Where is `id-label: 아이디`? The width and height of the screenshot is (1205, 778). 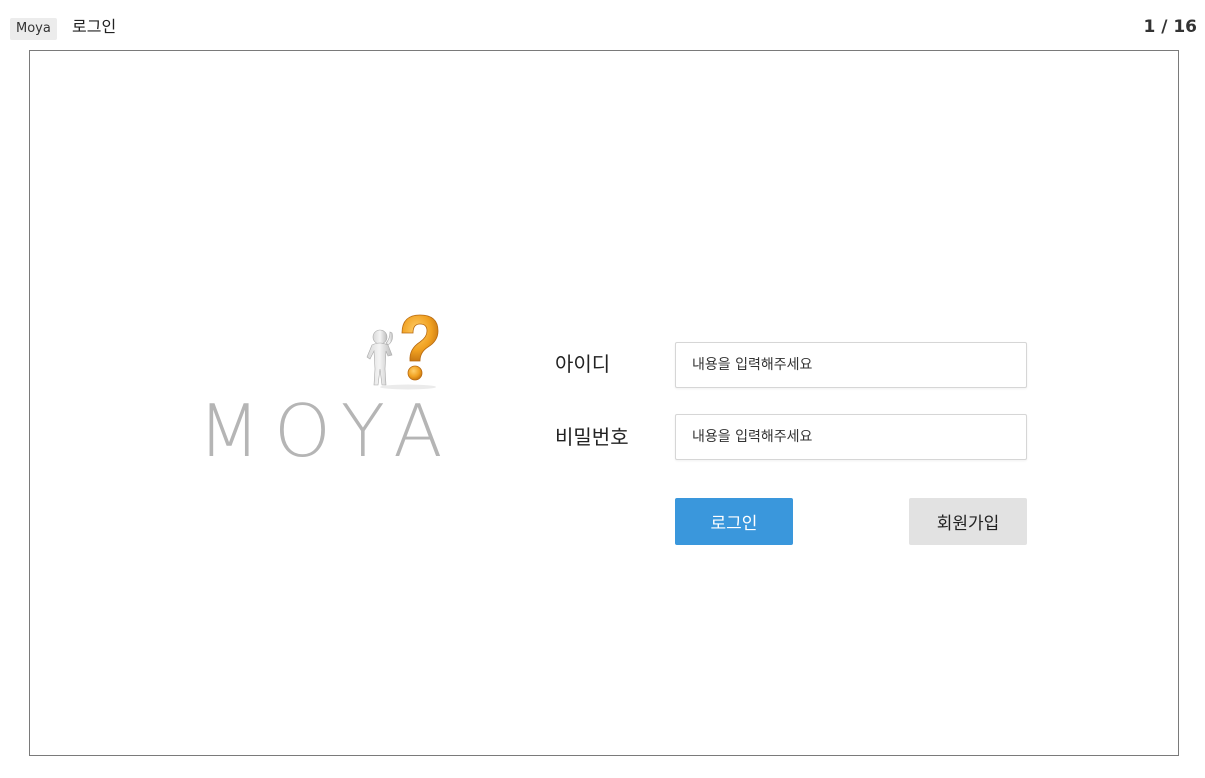 id-label: 아이디 is located at coordinates (583, 364).